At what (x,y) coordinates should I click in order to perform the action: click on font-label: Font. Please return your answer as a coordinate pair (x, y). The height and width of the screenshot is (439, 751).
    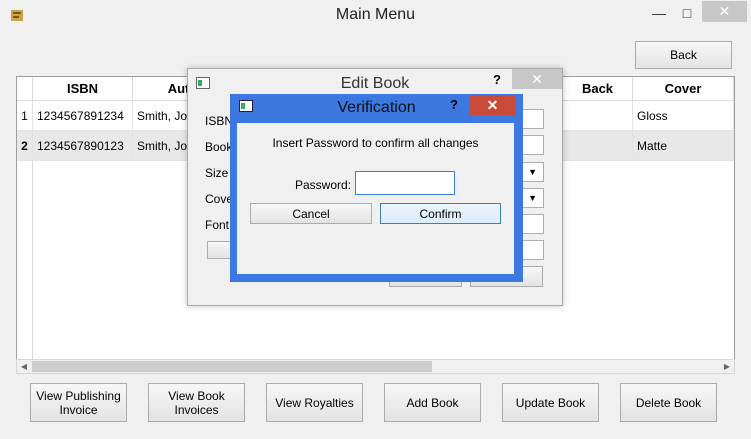
    Looking at the image, I should click on (217, 225).